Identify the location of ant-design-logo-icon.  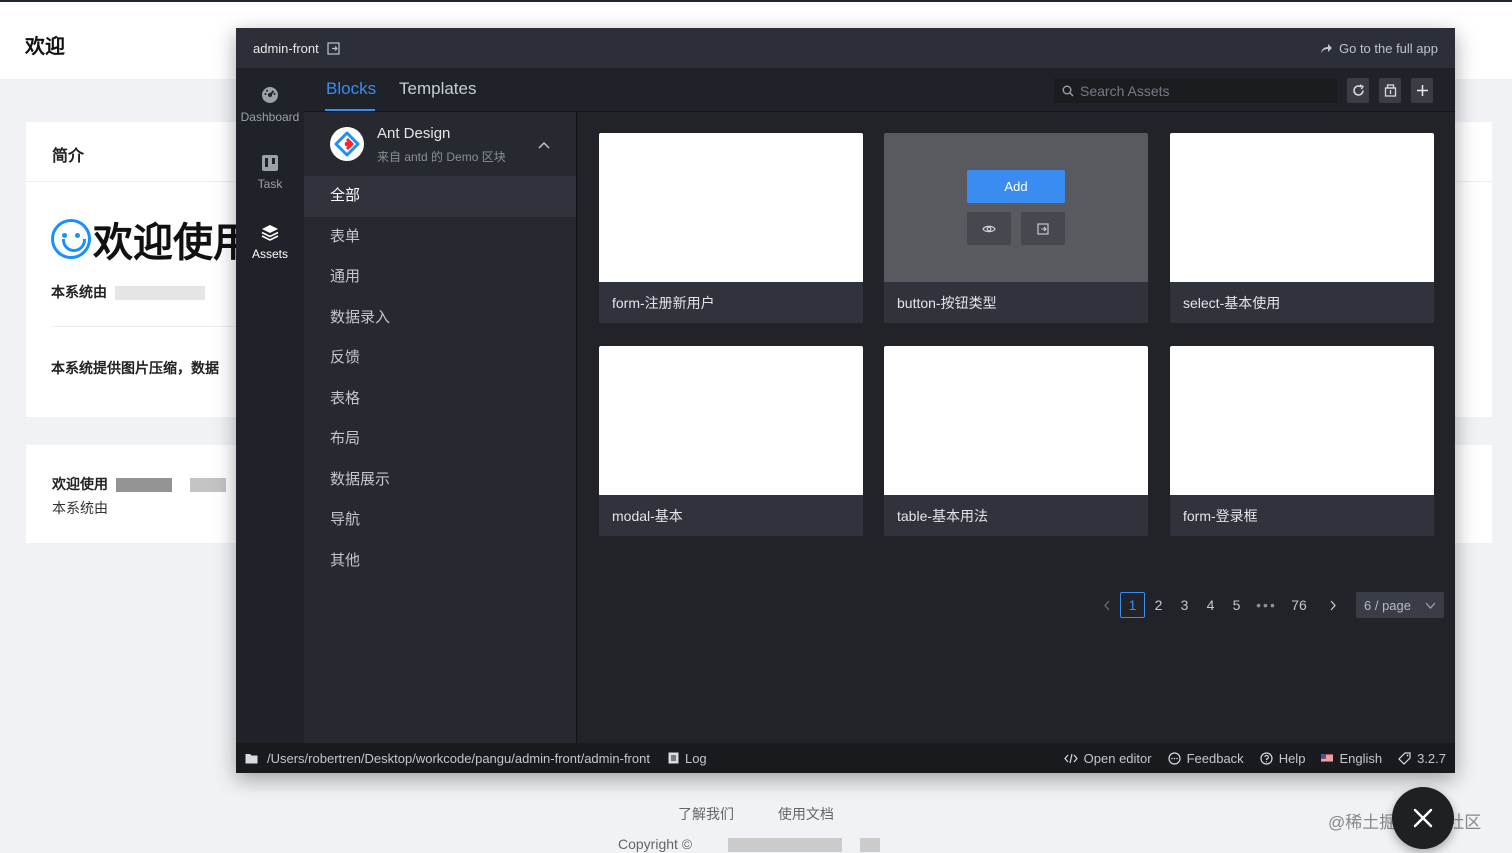
(347, 144).